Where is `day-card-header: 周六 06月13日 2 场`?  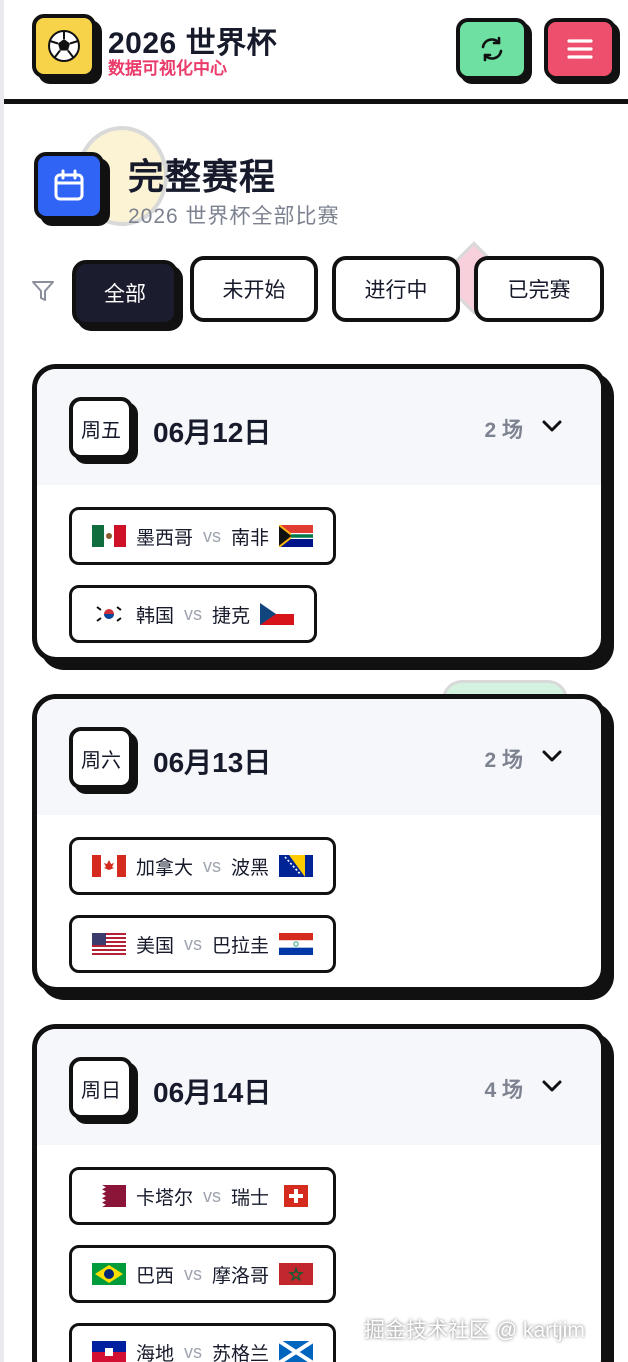
day-card-header: 周六 06月13日 2 场 is located at coordinates (319, 757).